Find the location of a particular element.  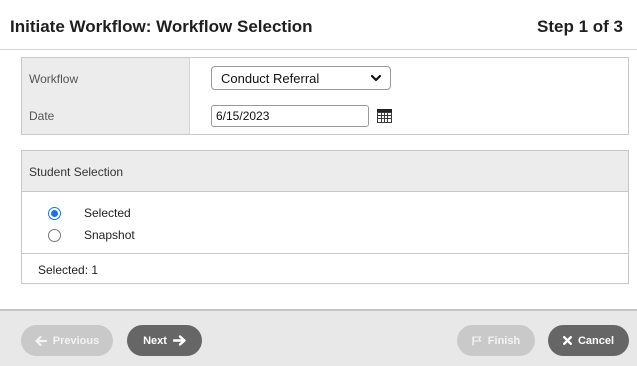

previous-button: Previous is located at coordinates (67, 340).